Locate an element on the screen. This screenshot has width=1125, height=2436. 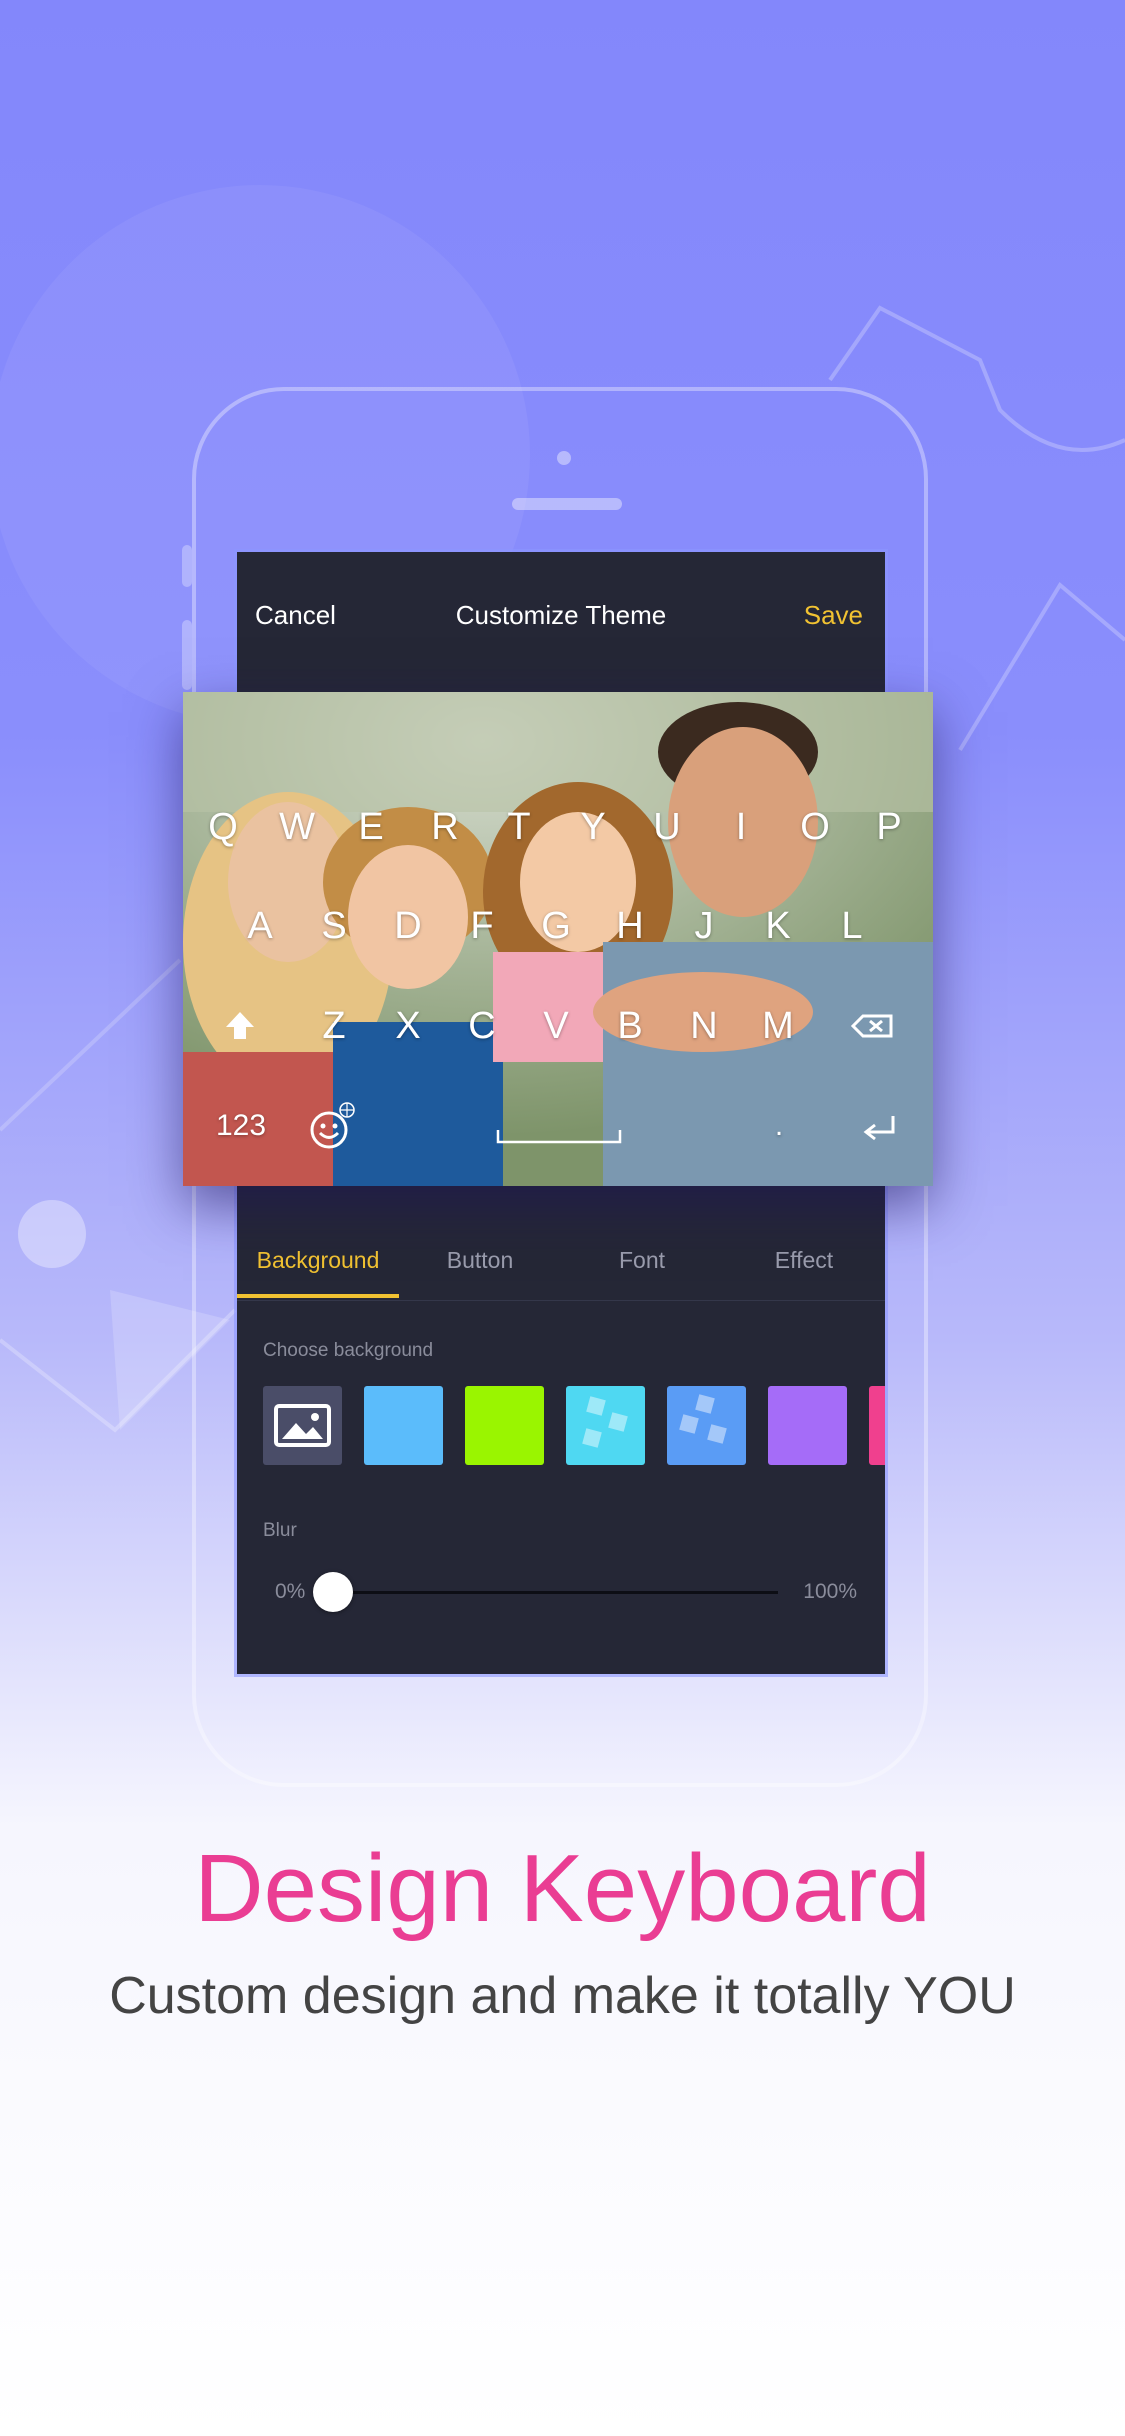
keyboard-row-3: Z X C V B N M is located at coordinates (558, 1026).